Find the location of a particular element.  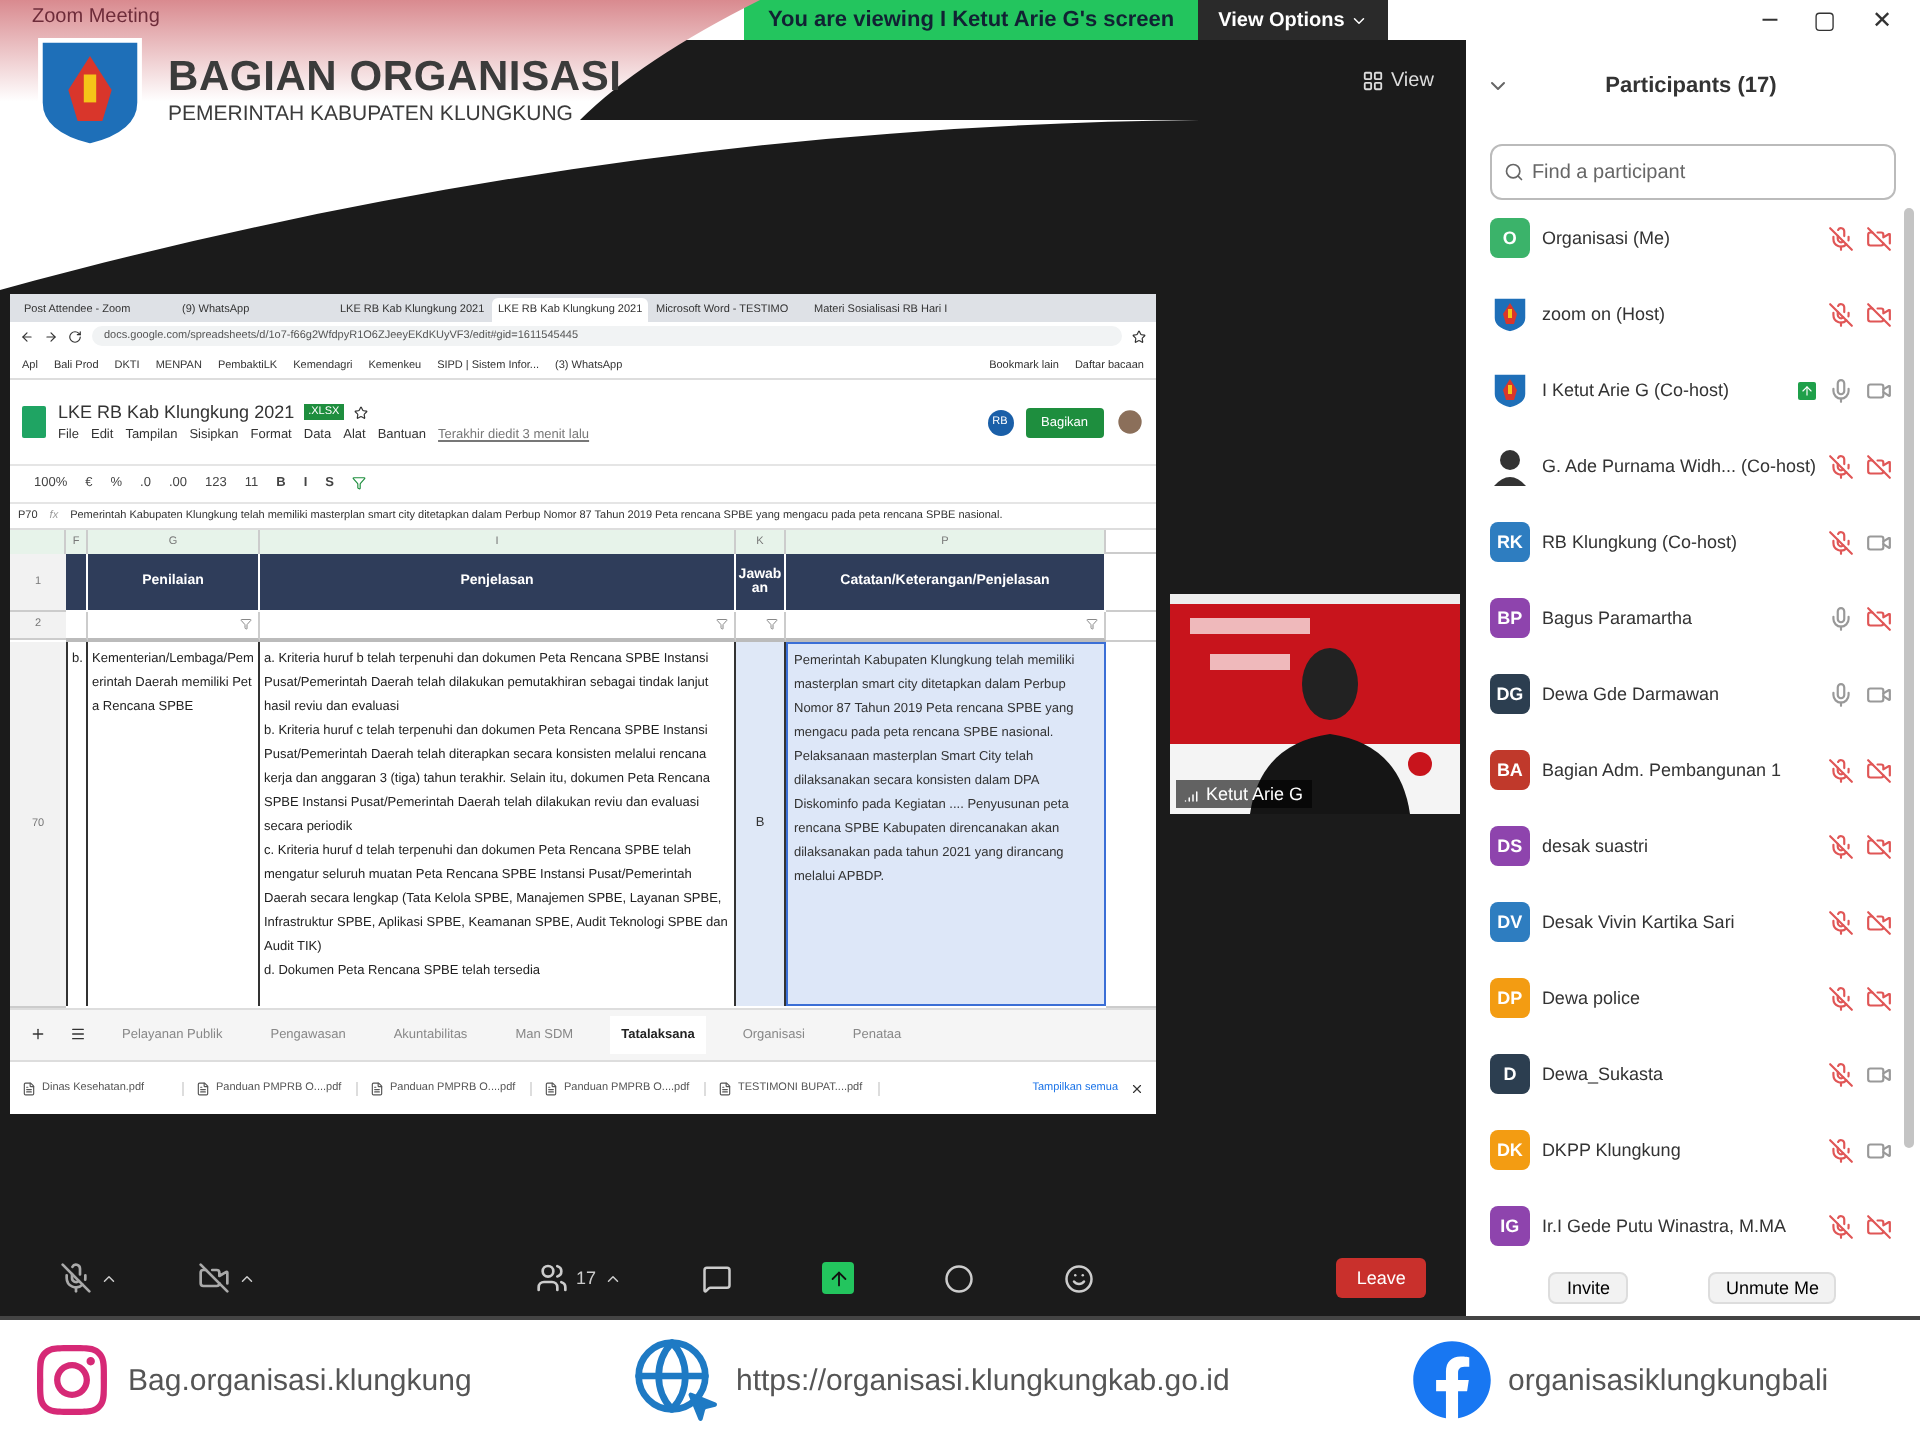

mic-off-icon is located at coordinates (76, 1278).